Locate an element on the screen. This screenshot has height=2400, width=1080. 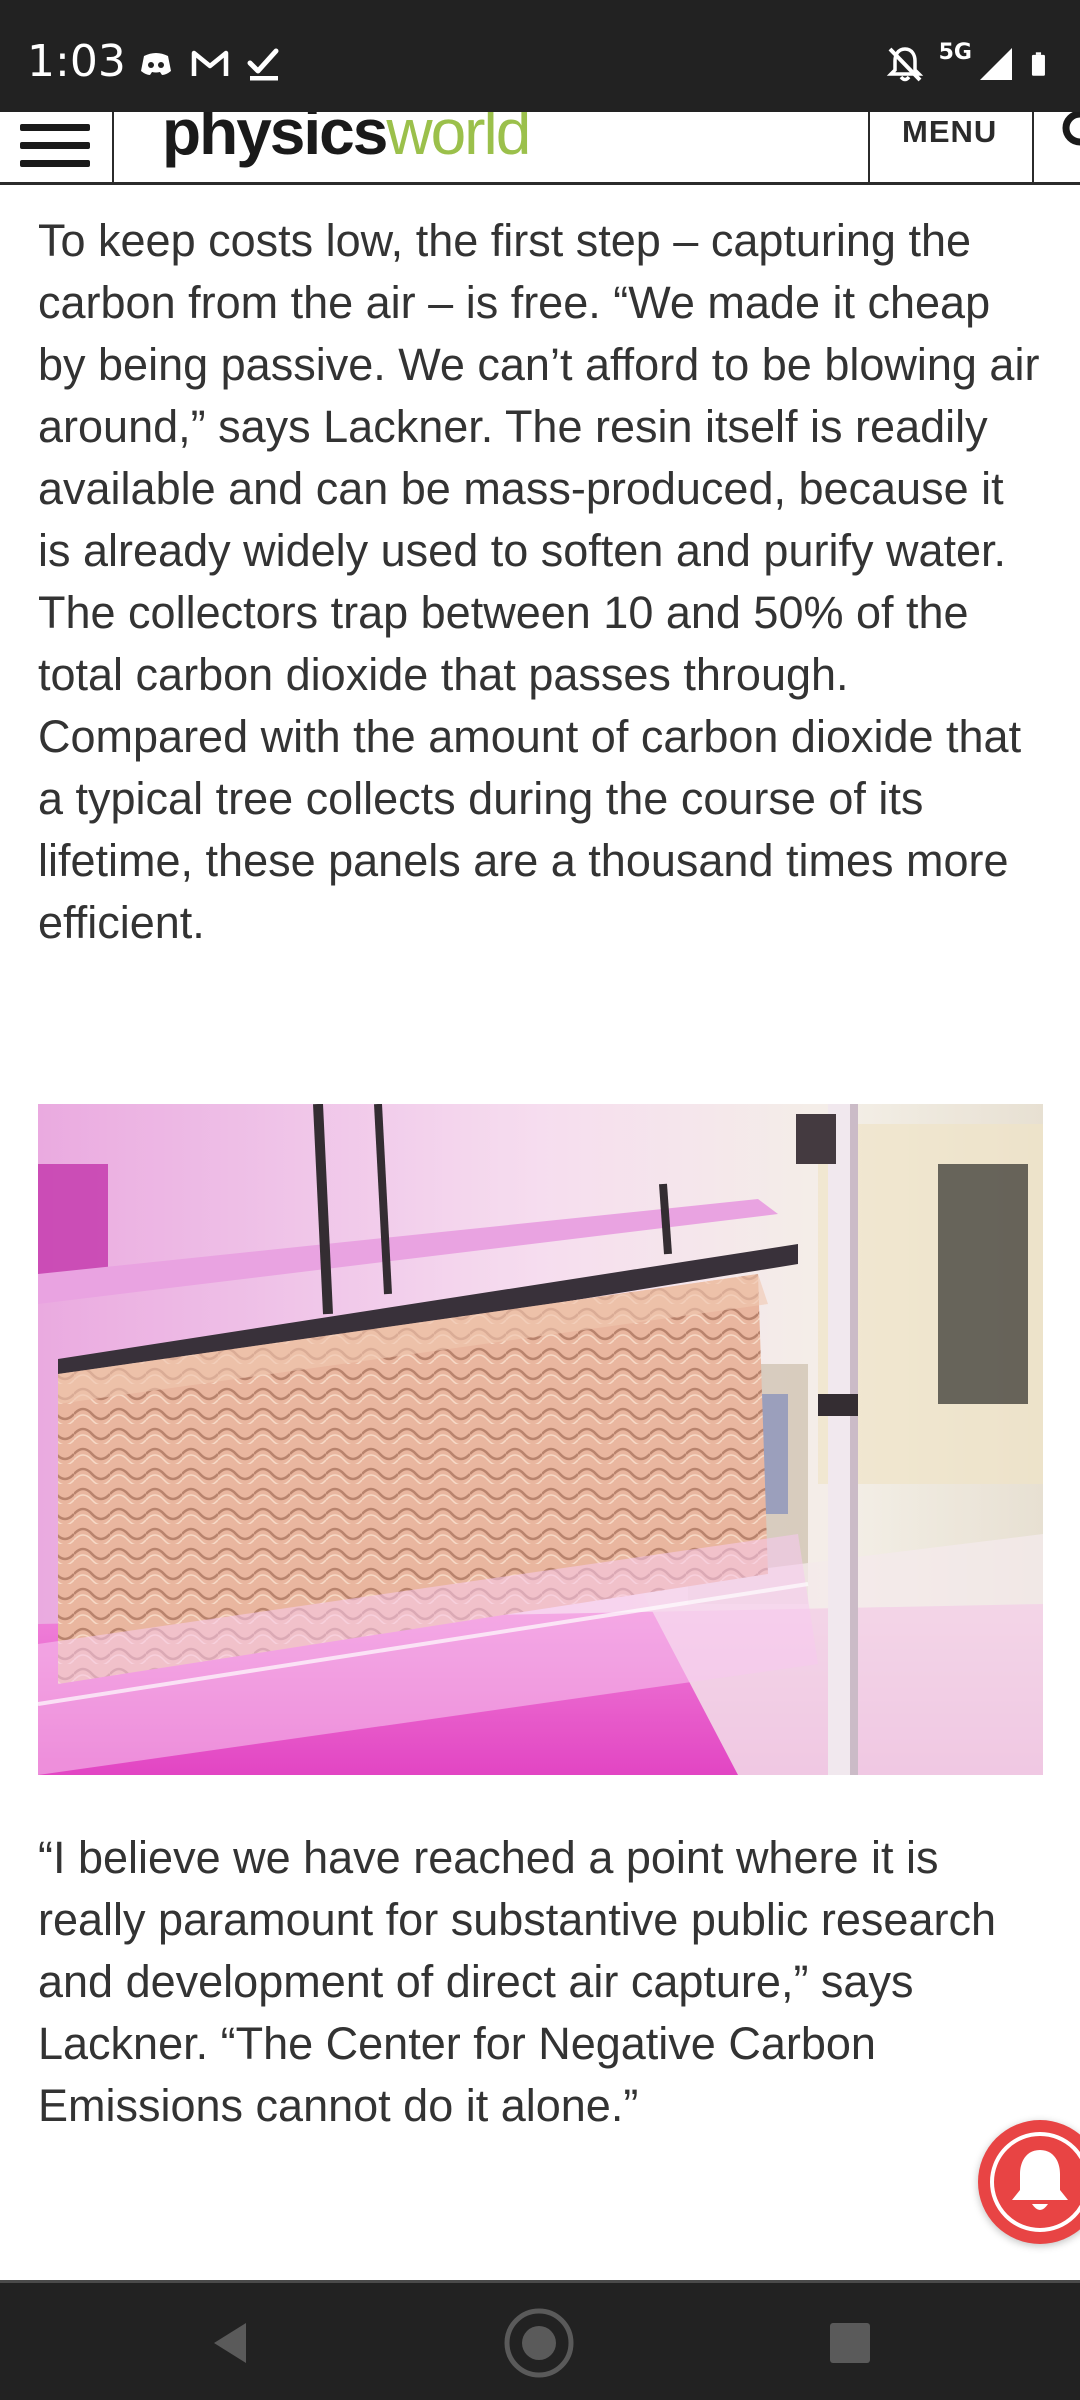
navigation-bar is located at coordinates (540, 2340).